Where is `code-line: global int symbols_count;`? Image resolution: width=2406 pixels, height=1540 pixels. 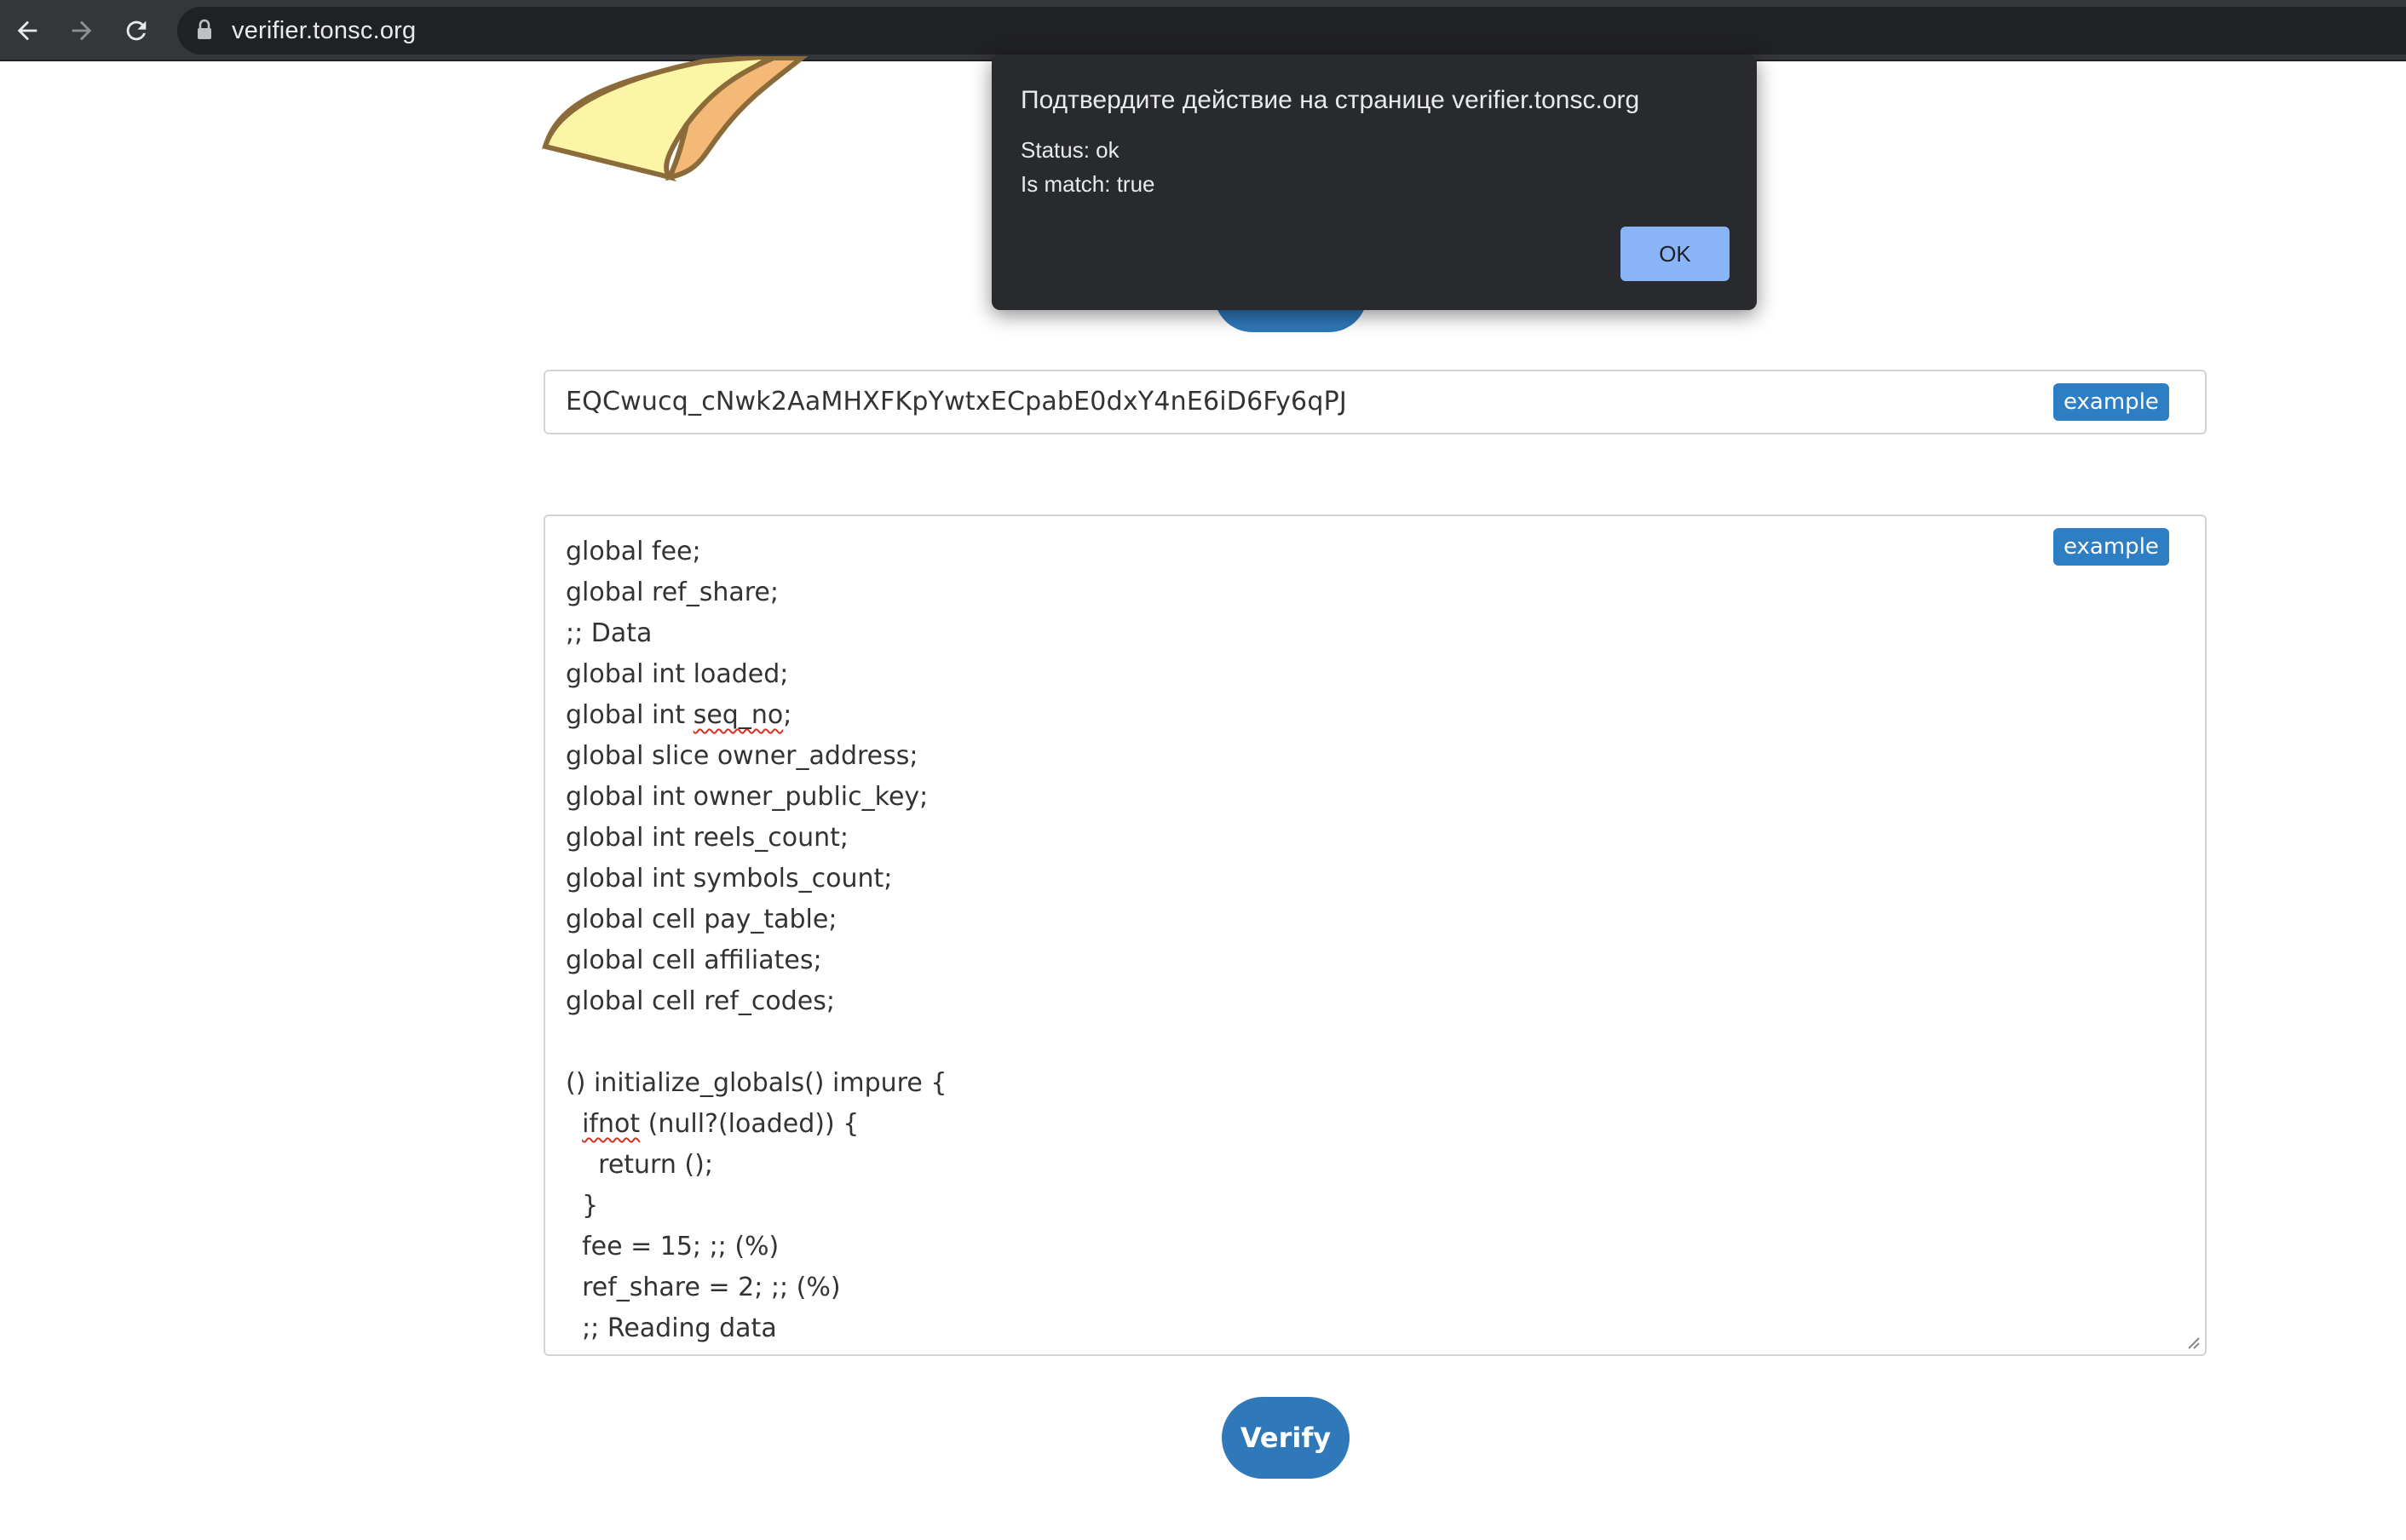 code-line: global int symbols_count; is located at coordinates (730, 879).